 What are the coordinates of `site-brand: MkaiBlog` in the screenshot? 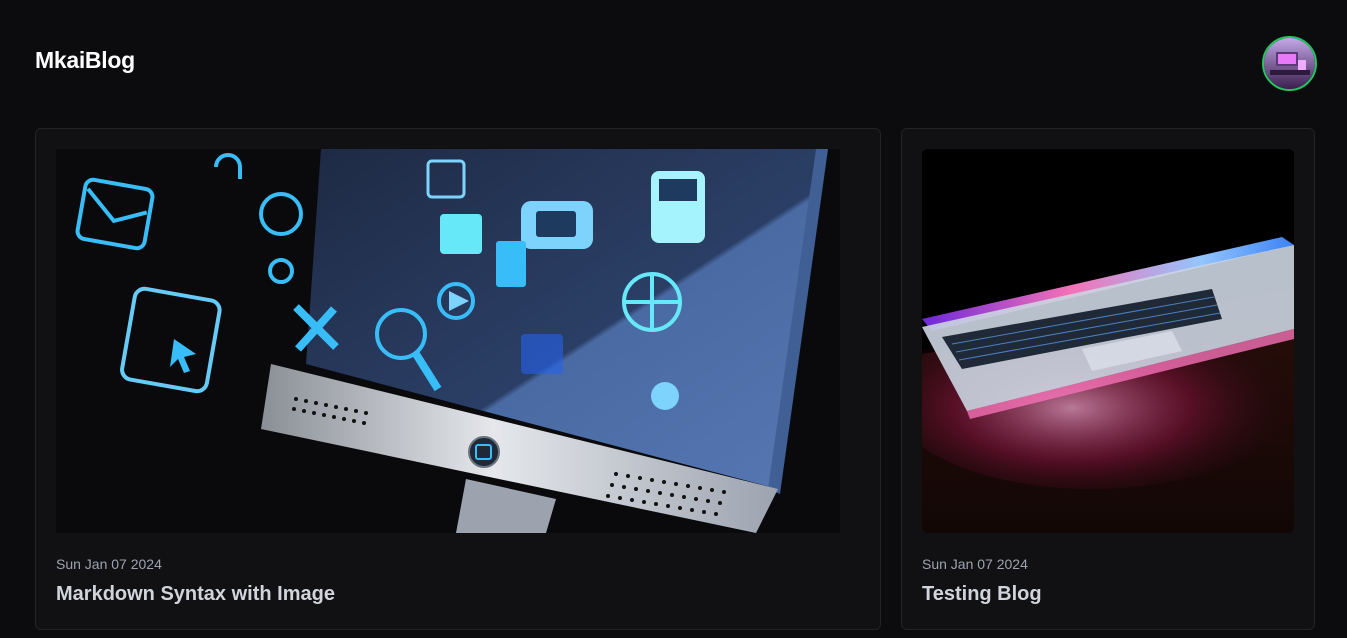 It's located at (85, 60).